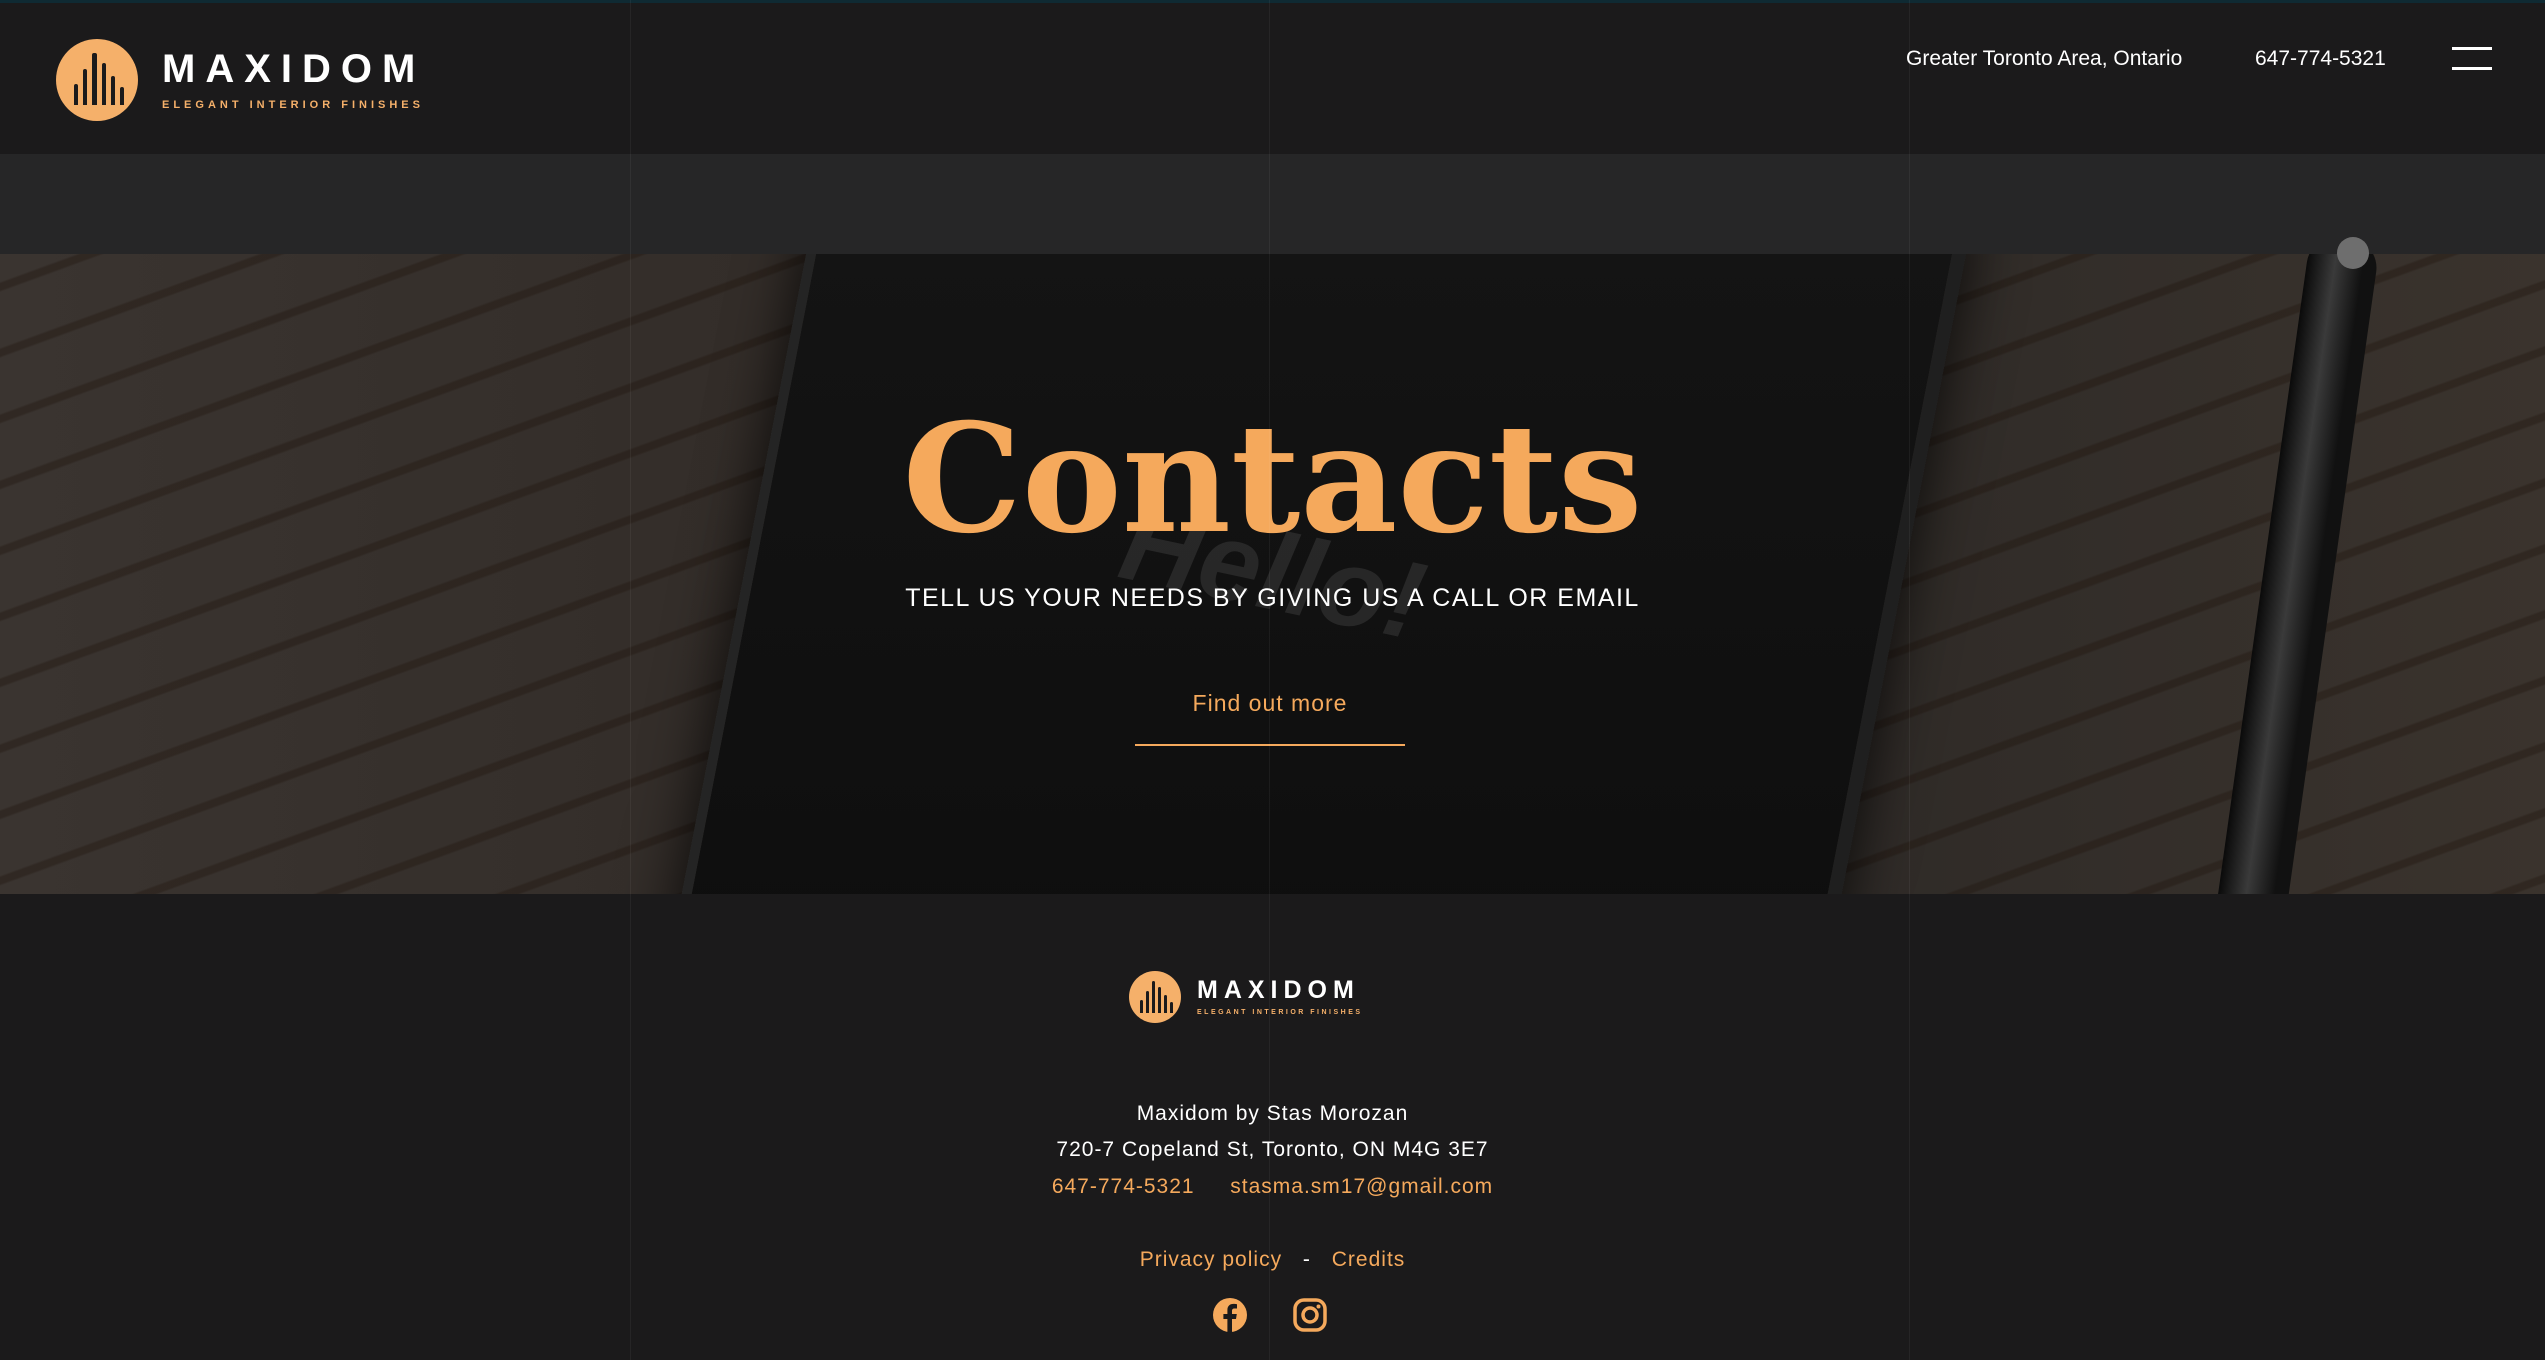 The width and height of the screenshot is (2545, 1360). Describe the element at coordinates (1369, 1259) in the screenshot. I see `credits-link: Credits` at that location.